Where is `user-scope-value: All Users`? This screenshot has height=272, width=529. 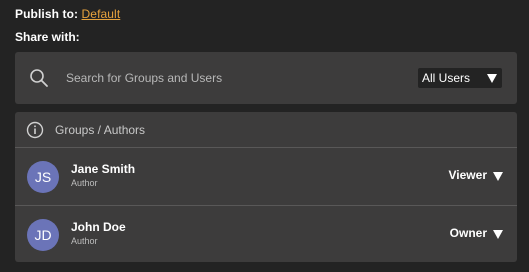
user-scope-value: All Users is located at coordinates (446, 78).